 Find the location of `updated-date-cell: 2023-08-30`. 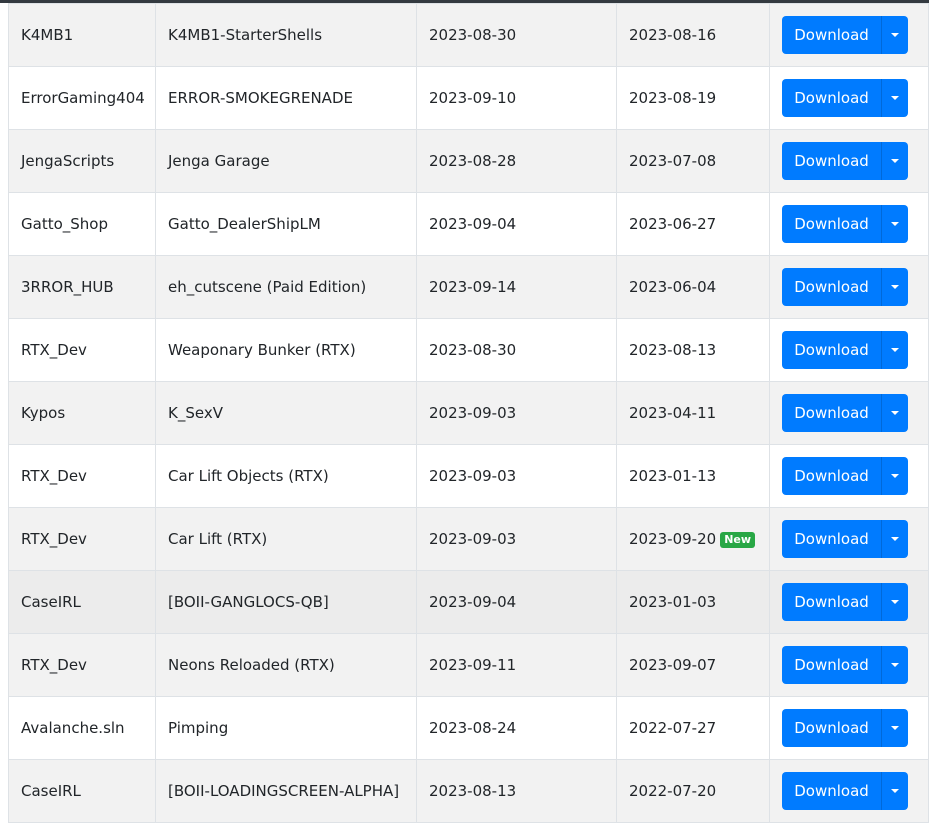

updated-date-cell: 2023-08-30 is located at coordinates (516, 35).